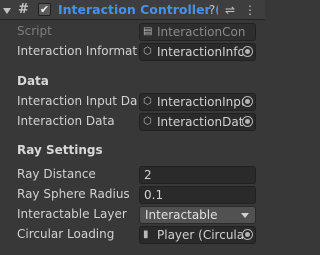  What do you see at coordinates (23, 9) in the screenshot?
I see `script-hash-icon: #` at bounding box center [23, 9].